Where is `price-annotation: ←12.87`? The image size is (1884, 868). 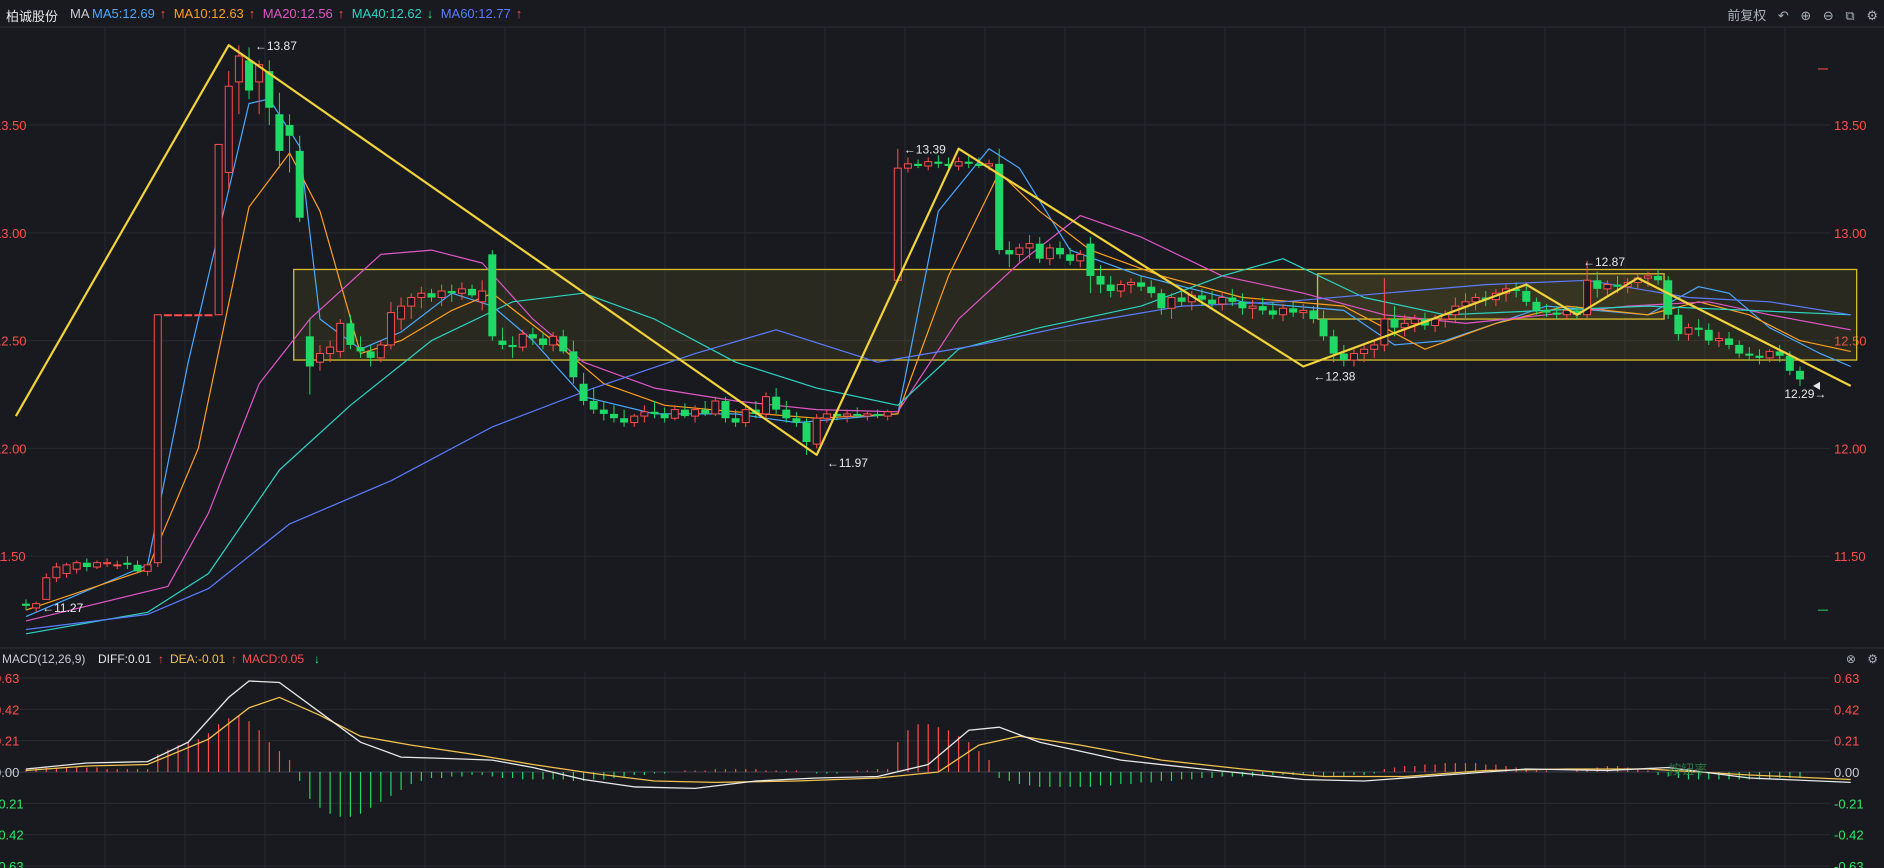
price-annotation: ←12.87 is located at coordinates (1604, 262).